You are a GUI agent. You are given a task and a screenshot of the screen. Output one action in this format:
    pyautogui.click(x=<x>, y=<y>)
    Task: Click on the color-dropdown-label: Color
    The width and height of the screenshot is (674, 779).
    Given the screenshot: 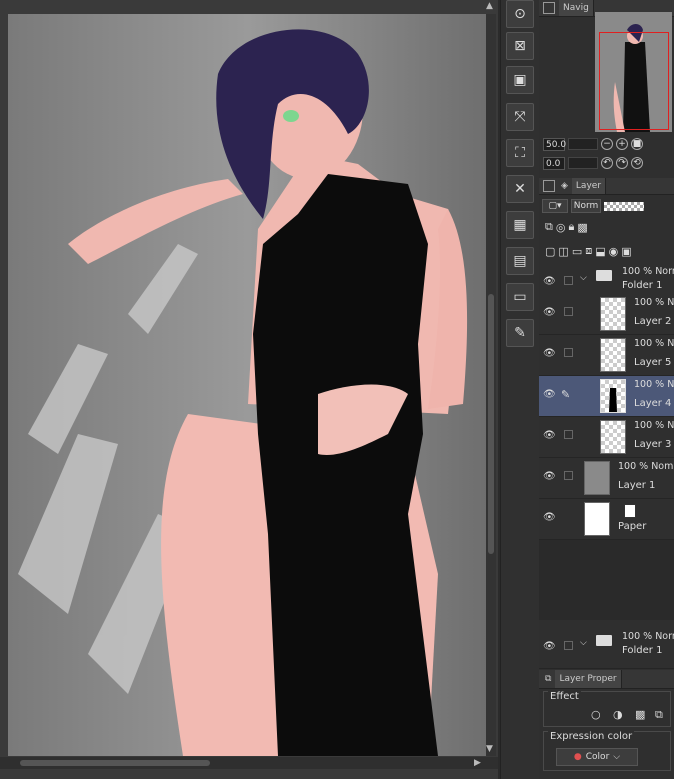 What is the action you would take?
    pyautogui.click(x=597, y=757)
    